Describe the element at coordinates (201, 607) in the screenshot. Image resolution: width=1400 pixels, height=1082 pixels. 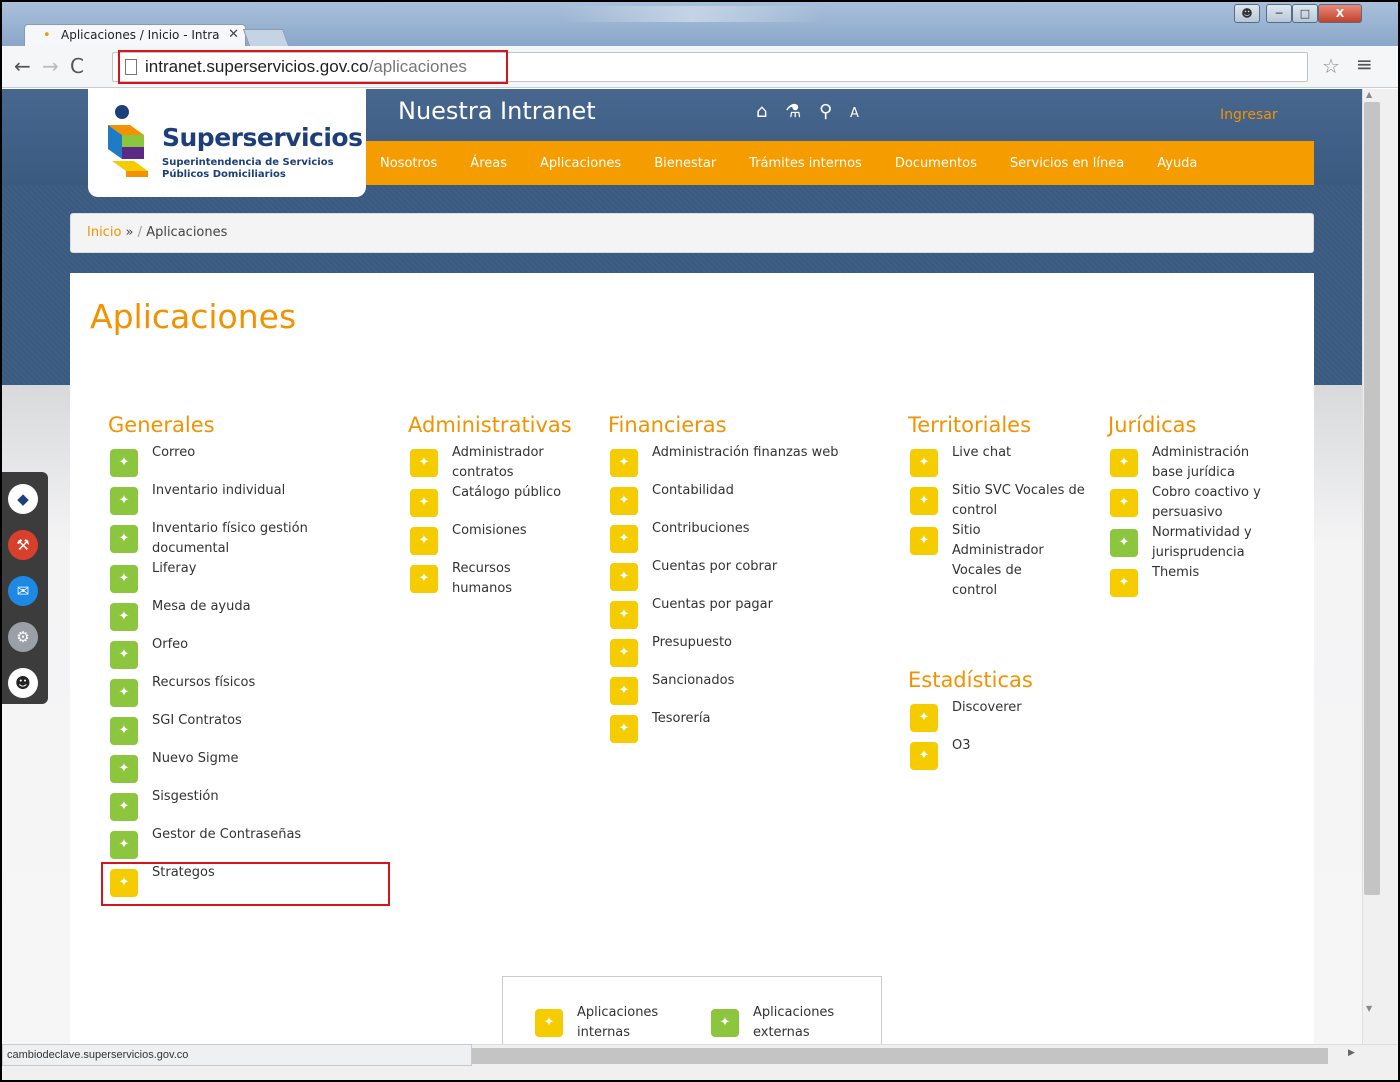
I see `app-label: Mesa de ayuda` at that location.